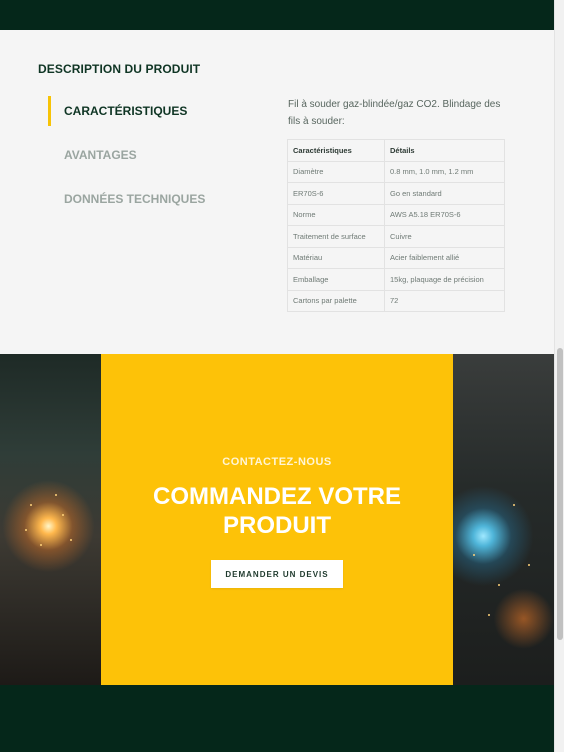 The height and width of the screenshot is (752, 564). Describe the element at coordinates (336, 279) in the screenshot. I see `table-cell: Emballage` at that location.